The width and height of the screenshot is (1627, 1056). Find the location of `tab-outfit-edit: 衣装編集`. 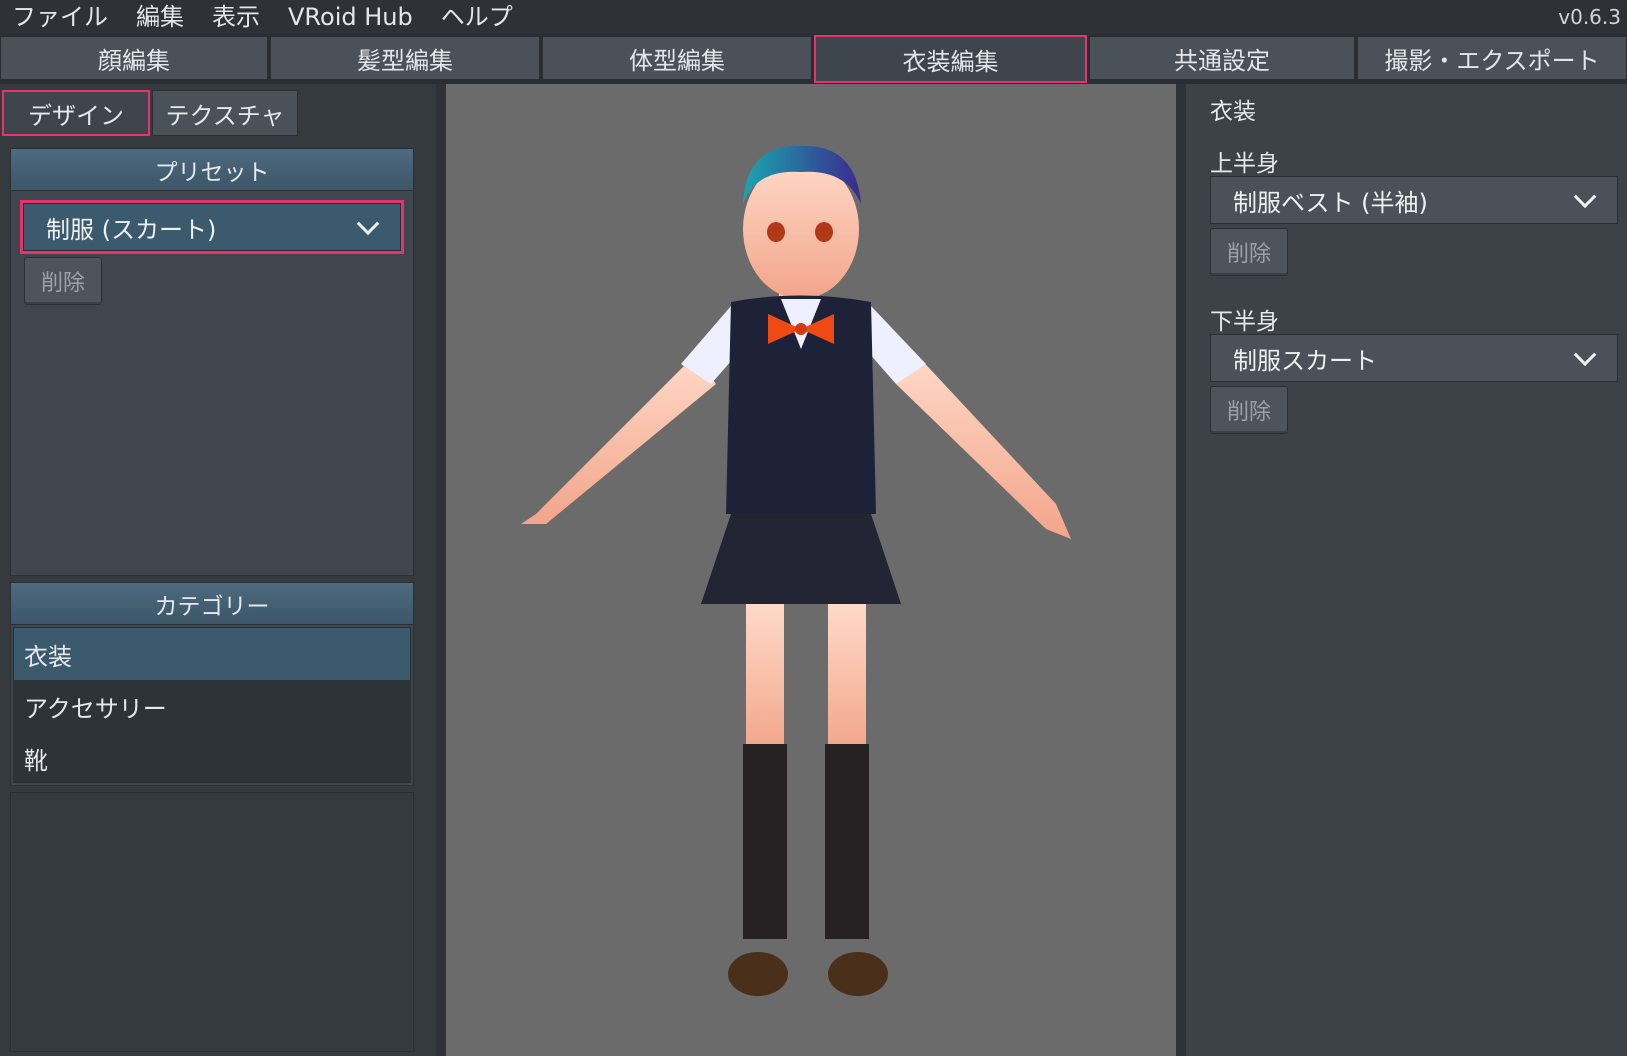

tab-outfit-edit: 衣装編集 is located at coordinates (950, 59).